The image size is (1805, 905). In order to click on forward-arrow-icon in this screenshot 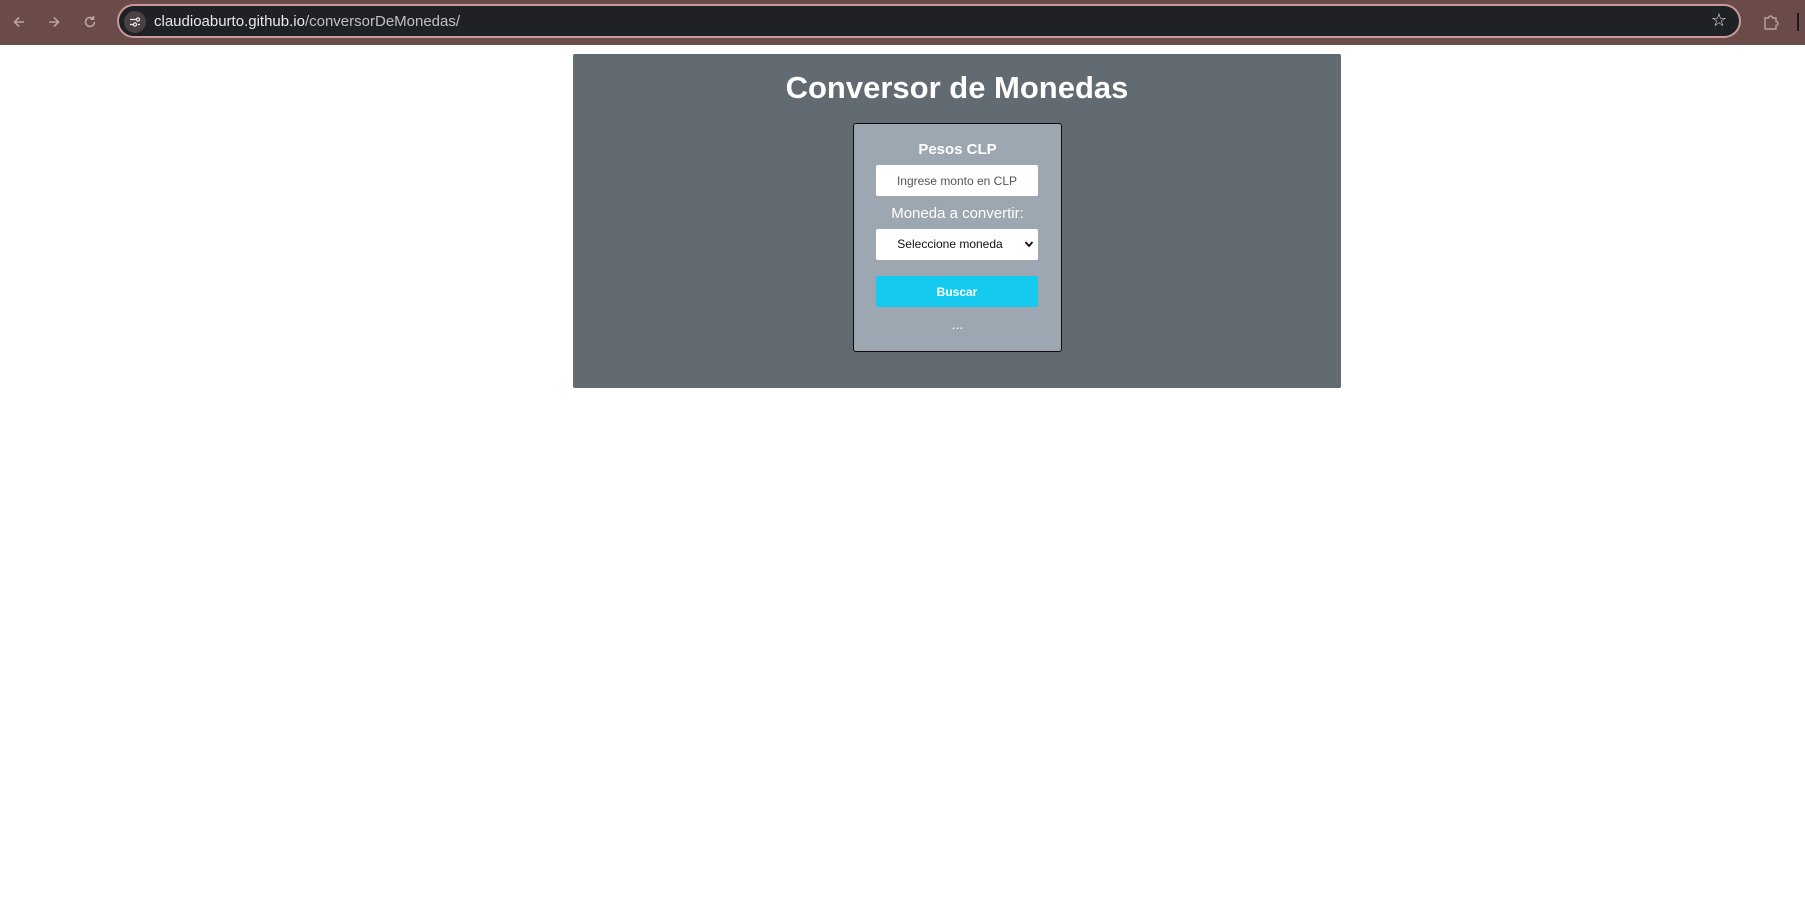, I will do `click(54, 22)`.